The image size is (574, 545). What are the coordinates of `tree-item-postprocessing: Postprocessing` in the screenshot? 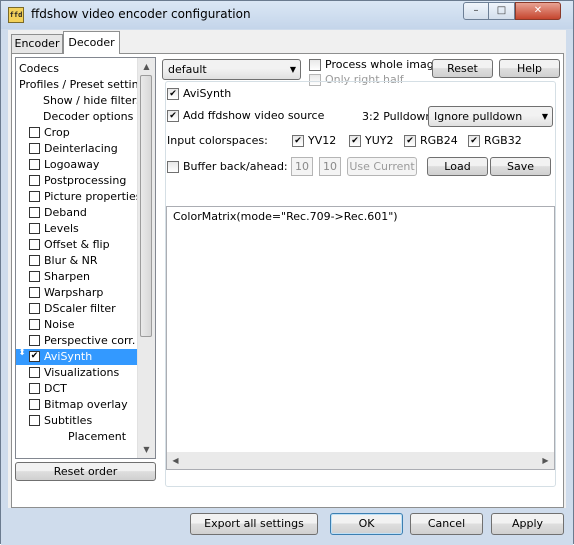 It's located at (84, 181).